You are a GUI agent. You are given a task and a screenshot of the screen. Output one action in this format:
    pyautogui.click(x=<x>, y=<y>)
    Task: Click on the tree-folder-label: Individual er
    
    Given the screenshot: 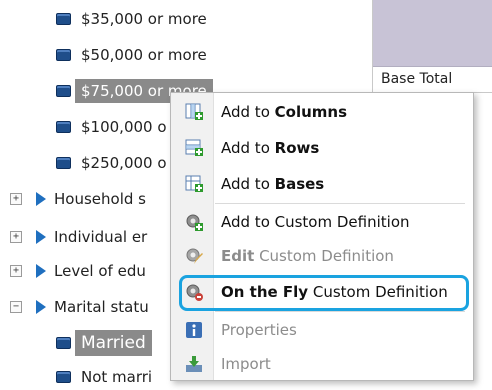 What is the action you would take?
    pyautogui.click(x=101, y=237)
    